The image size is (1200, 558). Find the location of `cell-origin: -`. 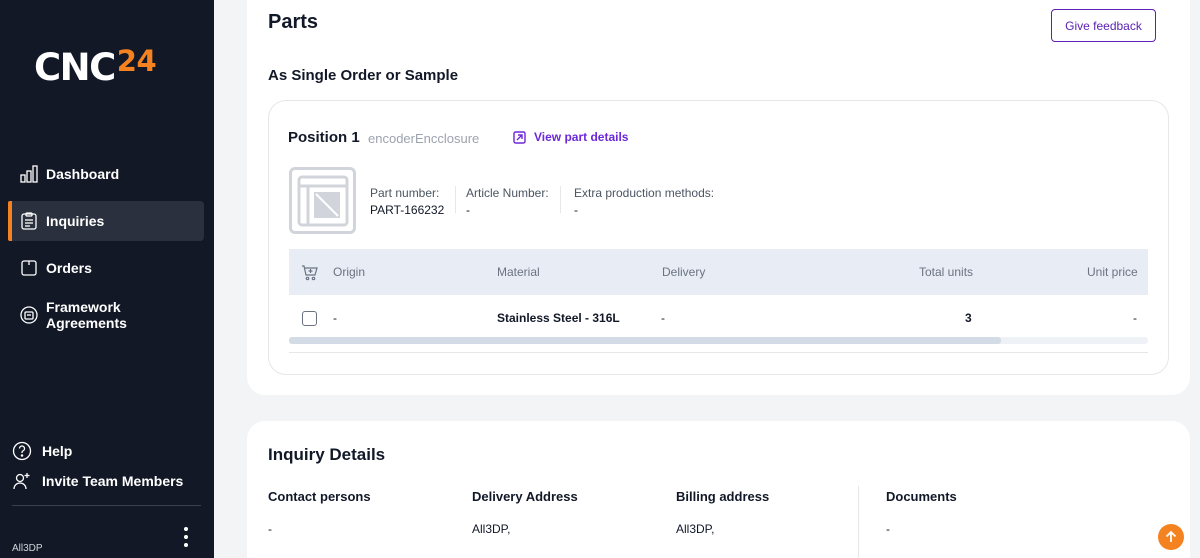

cell-origin: - is located at coordinates (335, 318).